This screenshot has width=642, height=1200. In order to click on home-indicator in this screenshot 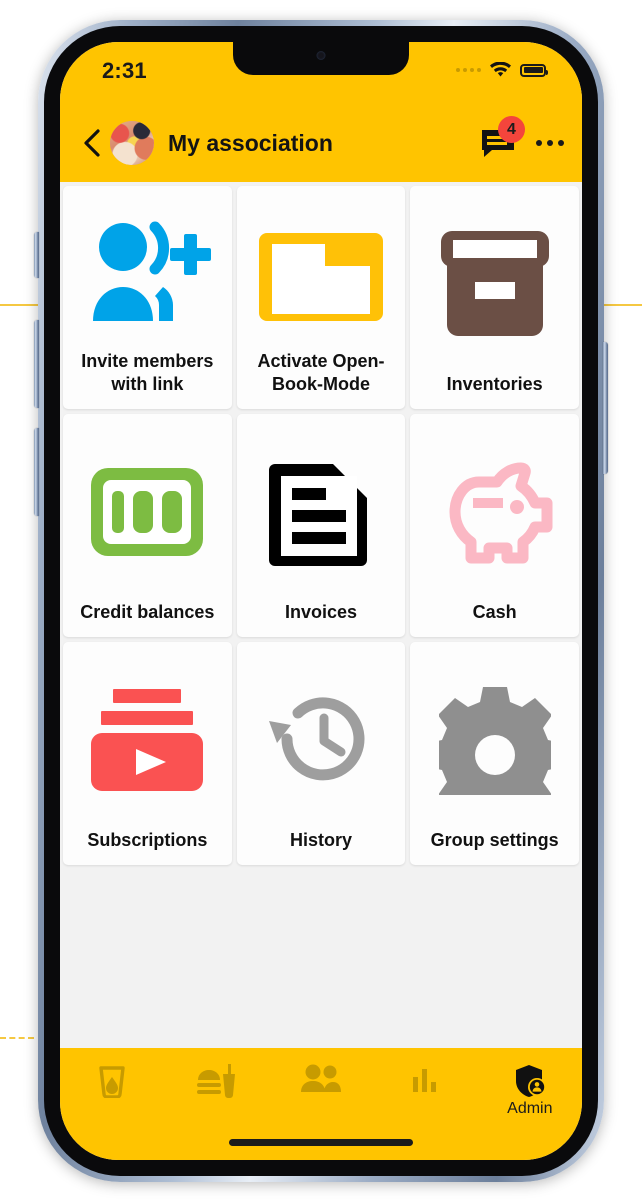, I will do `click(321, 1142)`.